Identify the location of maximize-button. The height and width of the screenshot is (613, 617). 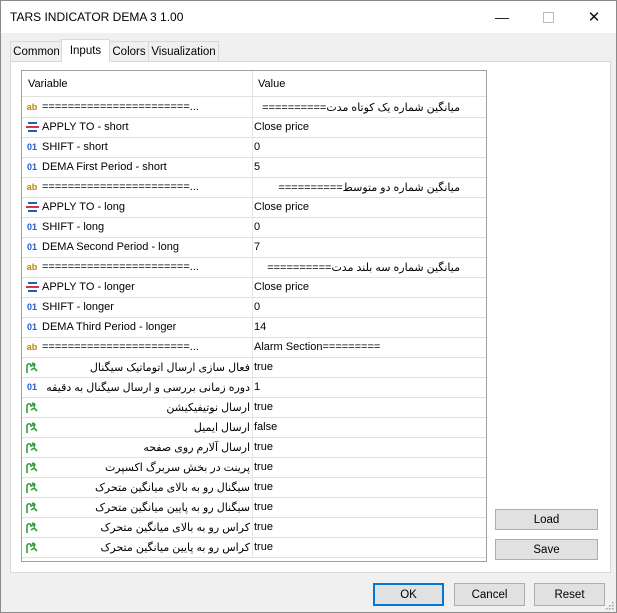
(548, 17).